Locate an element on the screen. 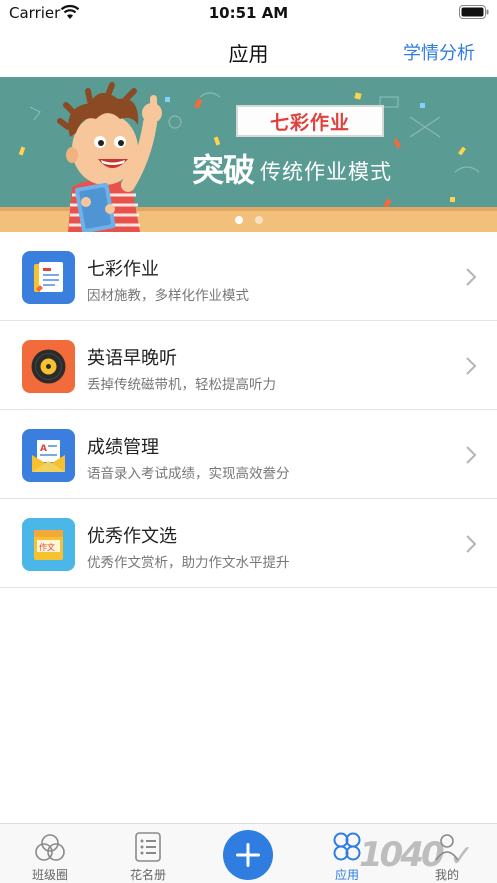 This screenshot has width=497, height=883. homework-icon is located at coordinates (48, 277).